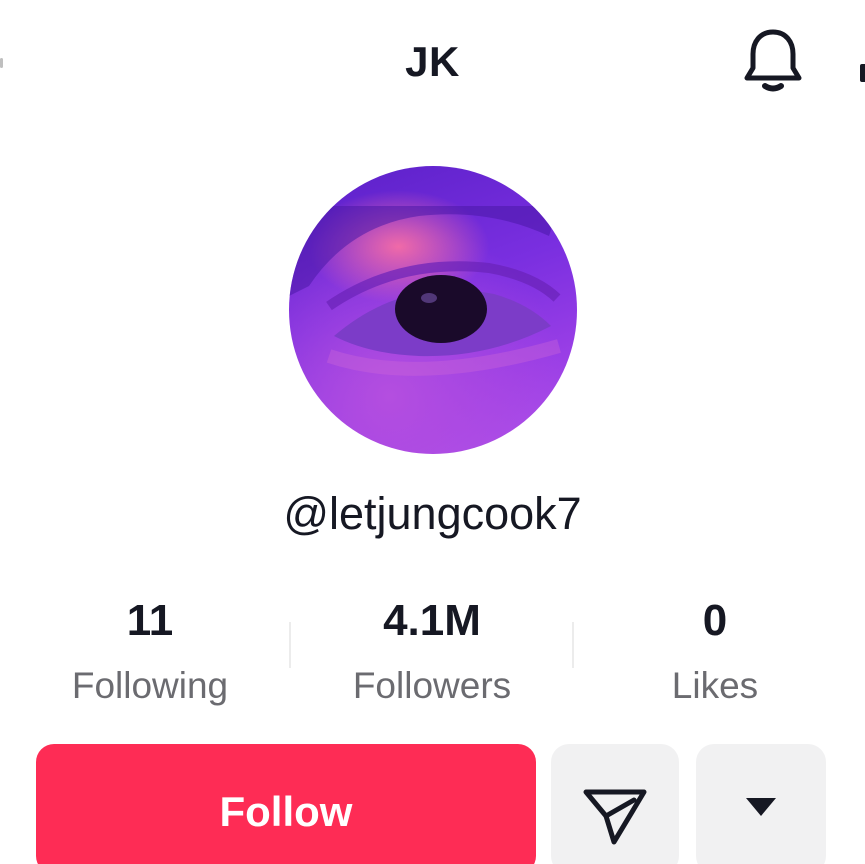 The width and height of the screenshot is (865, 864). I want to click on menu-edge, so click(862, 73).